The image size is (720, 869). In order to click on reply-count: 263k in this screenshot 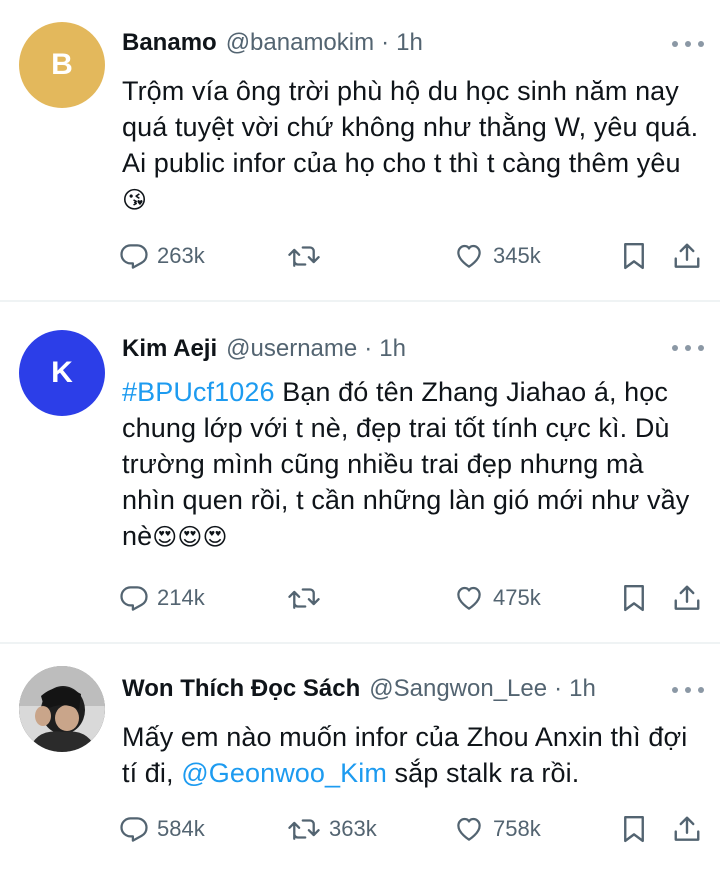, I will do `click(181, 255)`.